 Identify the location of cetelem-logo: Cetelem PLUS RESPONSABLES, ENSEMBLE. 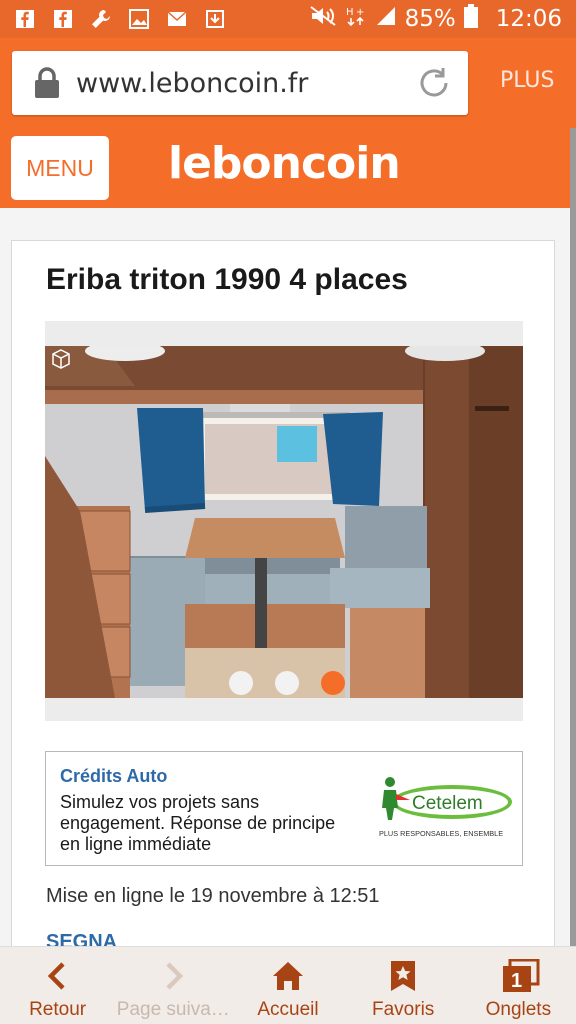
(446, 810).